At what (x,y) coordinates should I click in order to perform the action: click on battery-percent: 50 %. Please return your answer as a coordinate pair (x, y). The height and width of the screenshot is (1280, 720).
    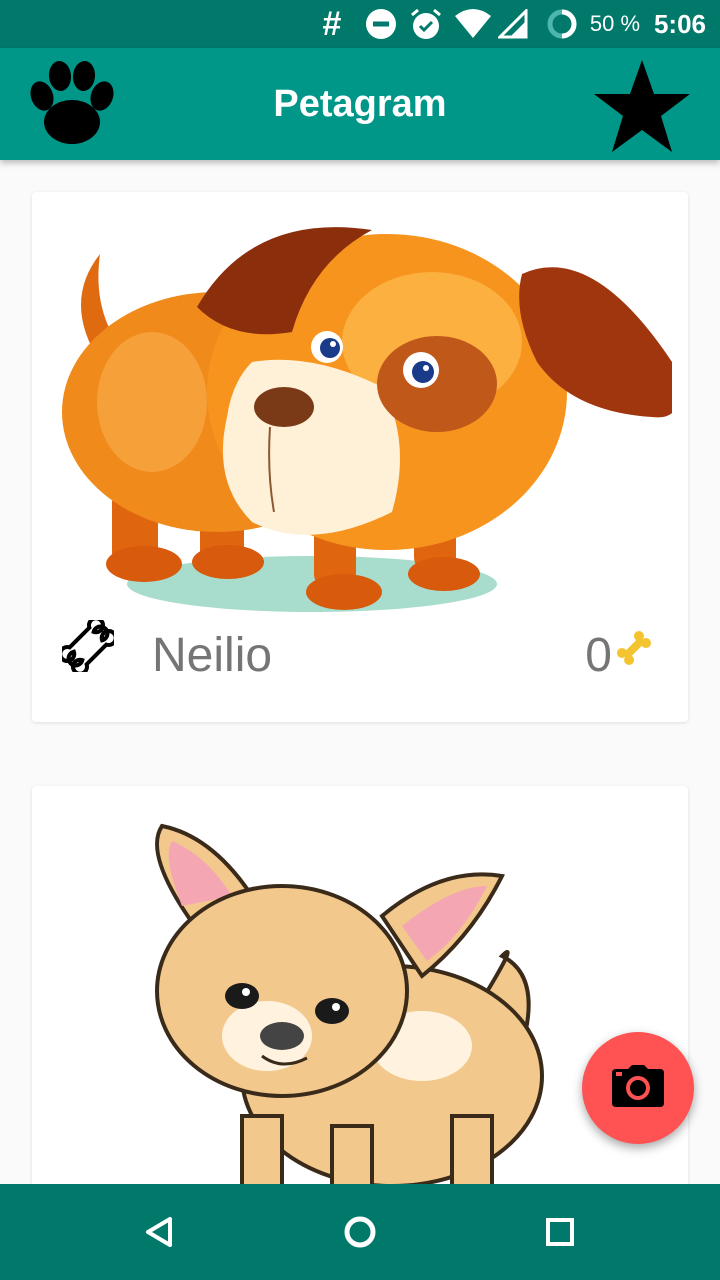
    Looking at the image, I should click on (615, 23).